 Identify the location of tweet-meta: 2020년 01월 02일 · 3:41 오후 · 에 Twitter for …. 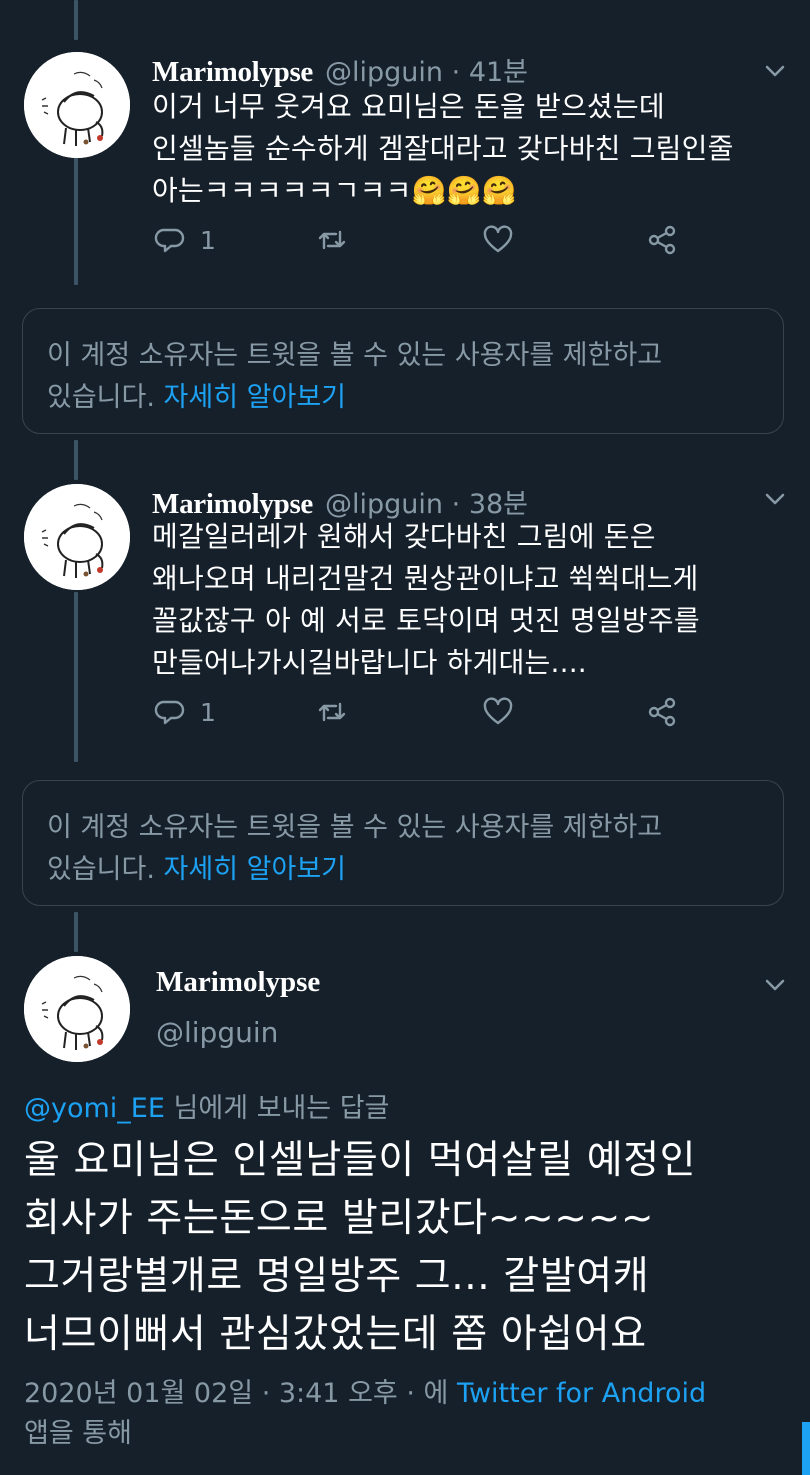
(409, 1414).